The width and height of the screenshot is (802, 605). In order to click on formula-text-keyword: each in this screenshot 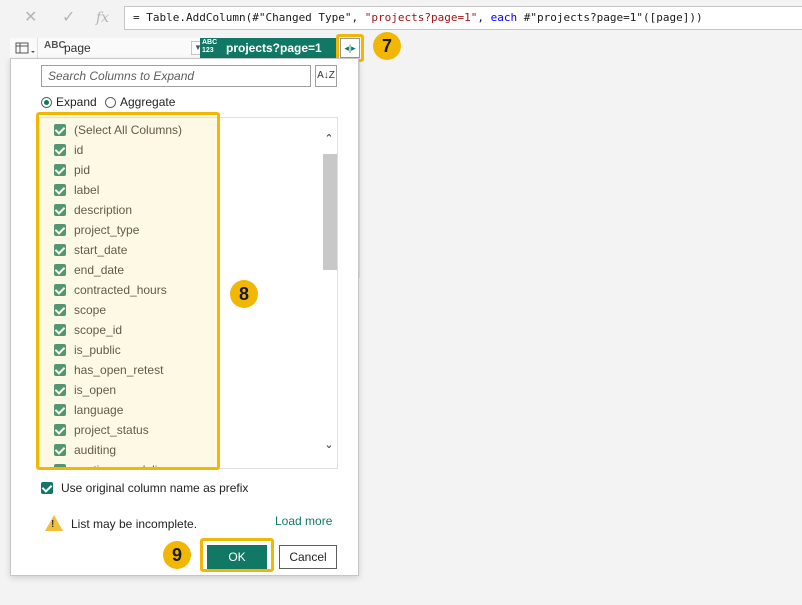, I will do `click(504, 17)`.